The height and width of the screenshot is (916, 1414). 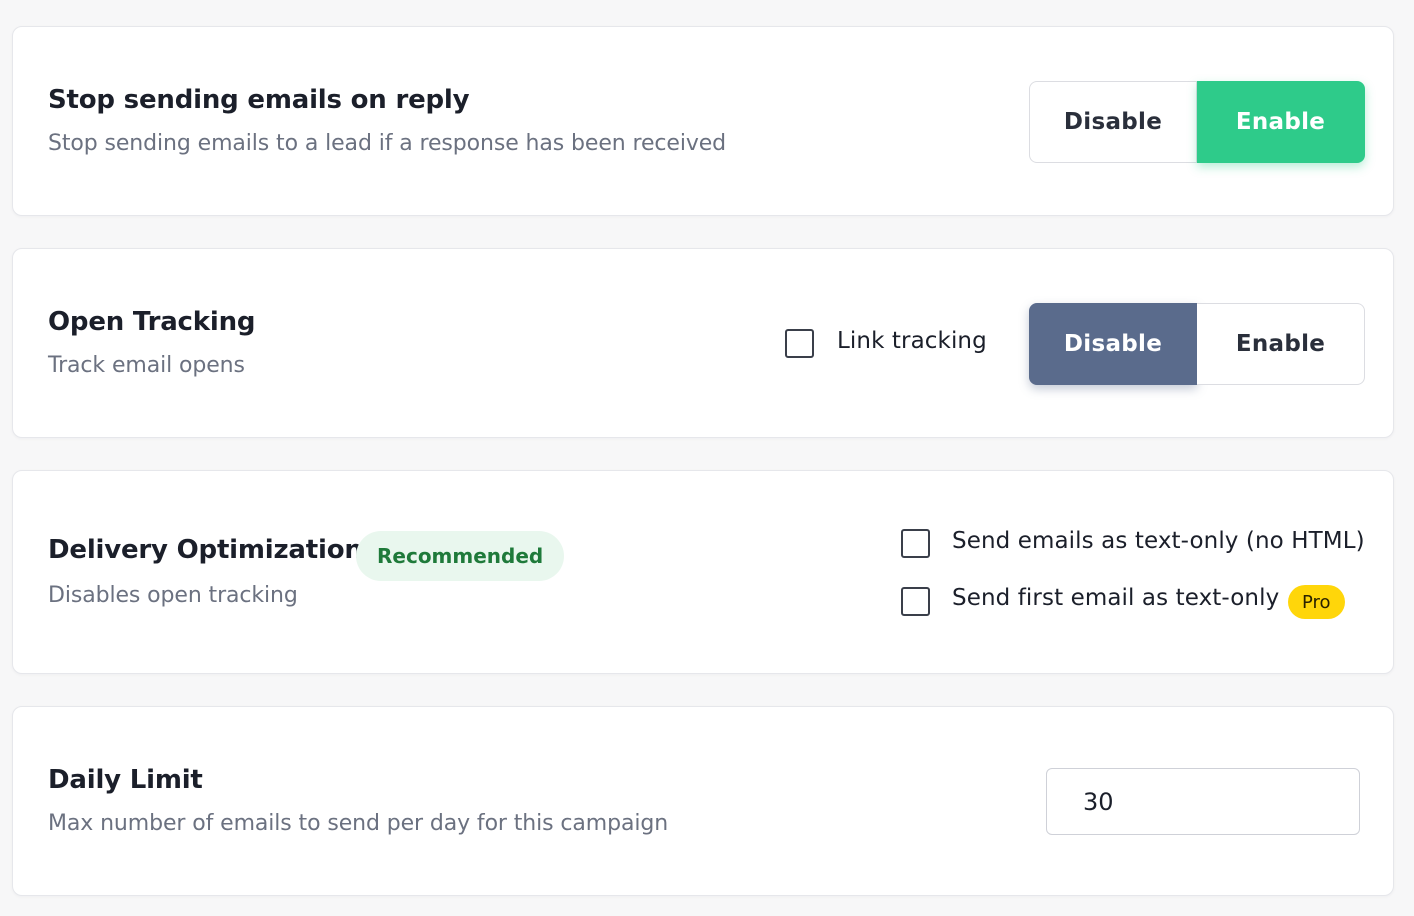 I want to click on stop-on-reply-disable-button: Disable, so click(x=1113, y=122).